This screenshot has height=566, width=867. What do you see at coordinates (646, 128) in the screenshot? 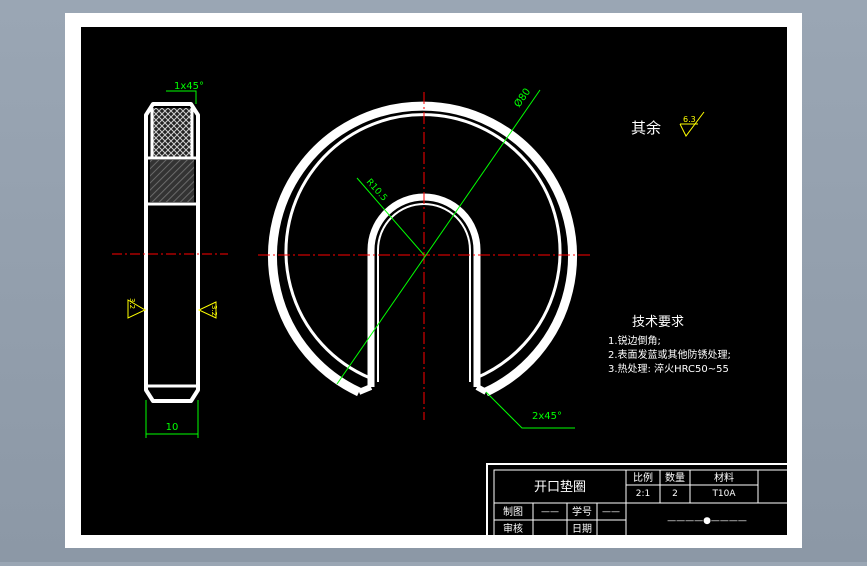
I see `surface-finish-label: 其余` at bounding box center [646, 128].